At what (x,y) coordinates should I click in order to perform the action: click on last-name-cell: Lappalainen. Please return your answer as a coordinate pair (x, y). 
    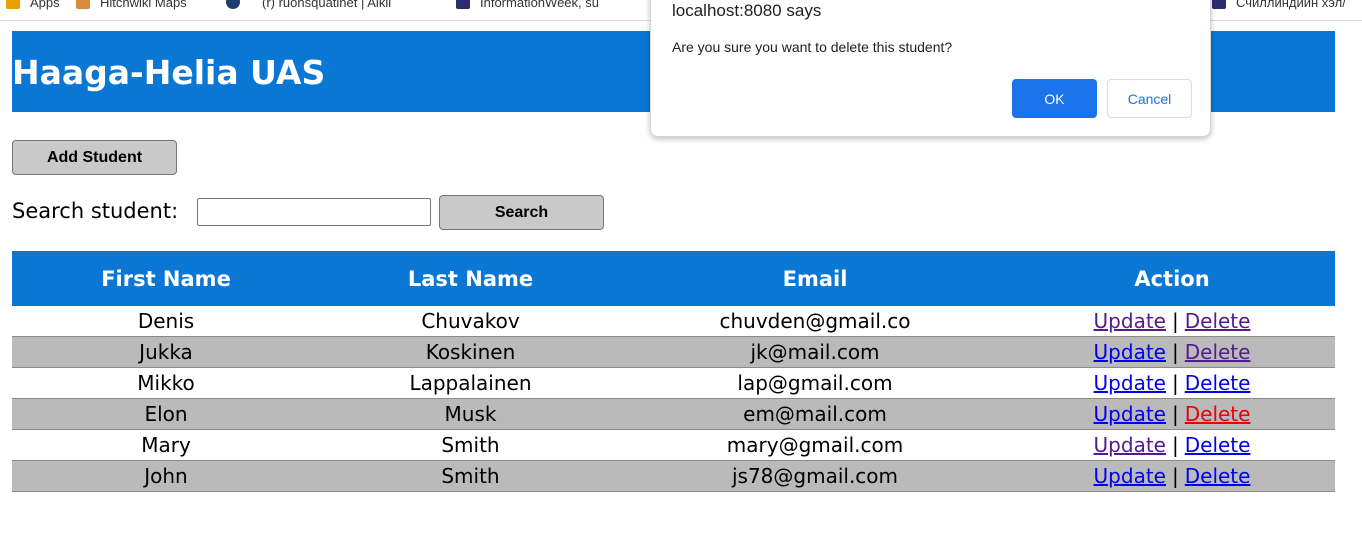
    Looking at the image, I should click on (470, 383).